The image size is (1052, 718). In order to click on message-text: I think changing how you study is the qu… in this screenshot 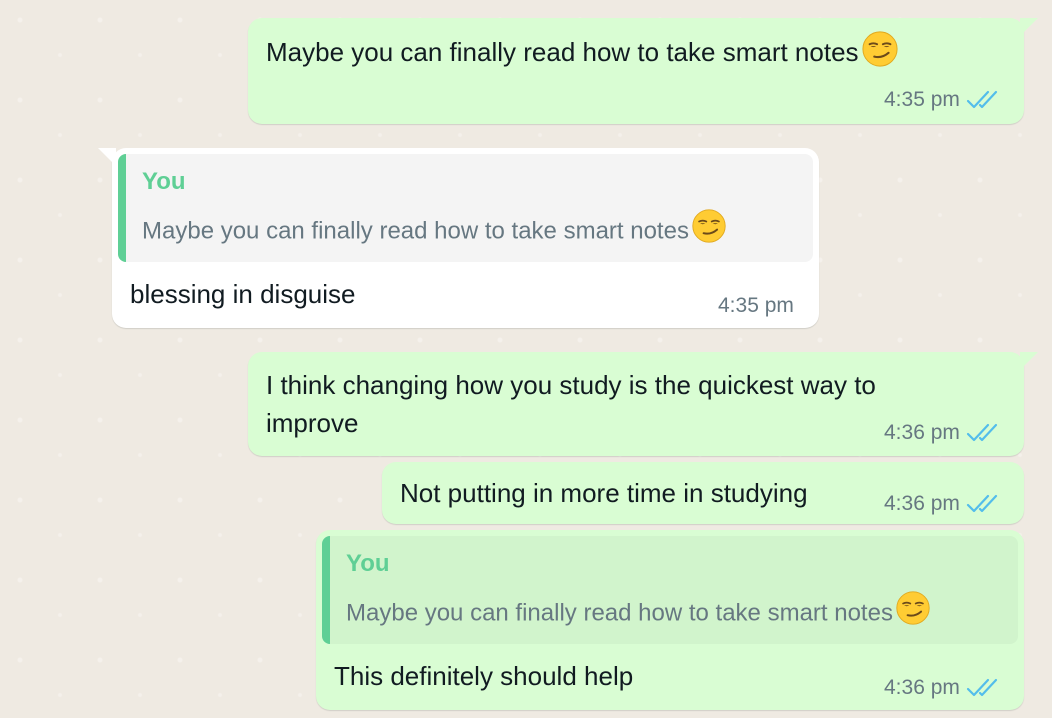, I will do `click(571, 404)`.